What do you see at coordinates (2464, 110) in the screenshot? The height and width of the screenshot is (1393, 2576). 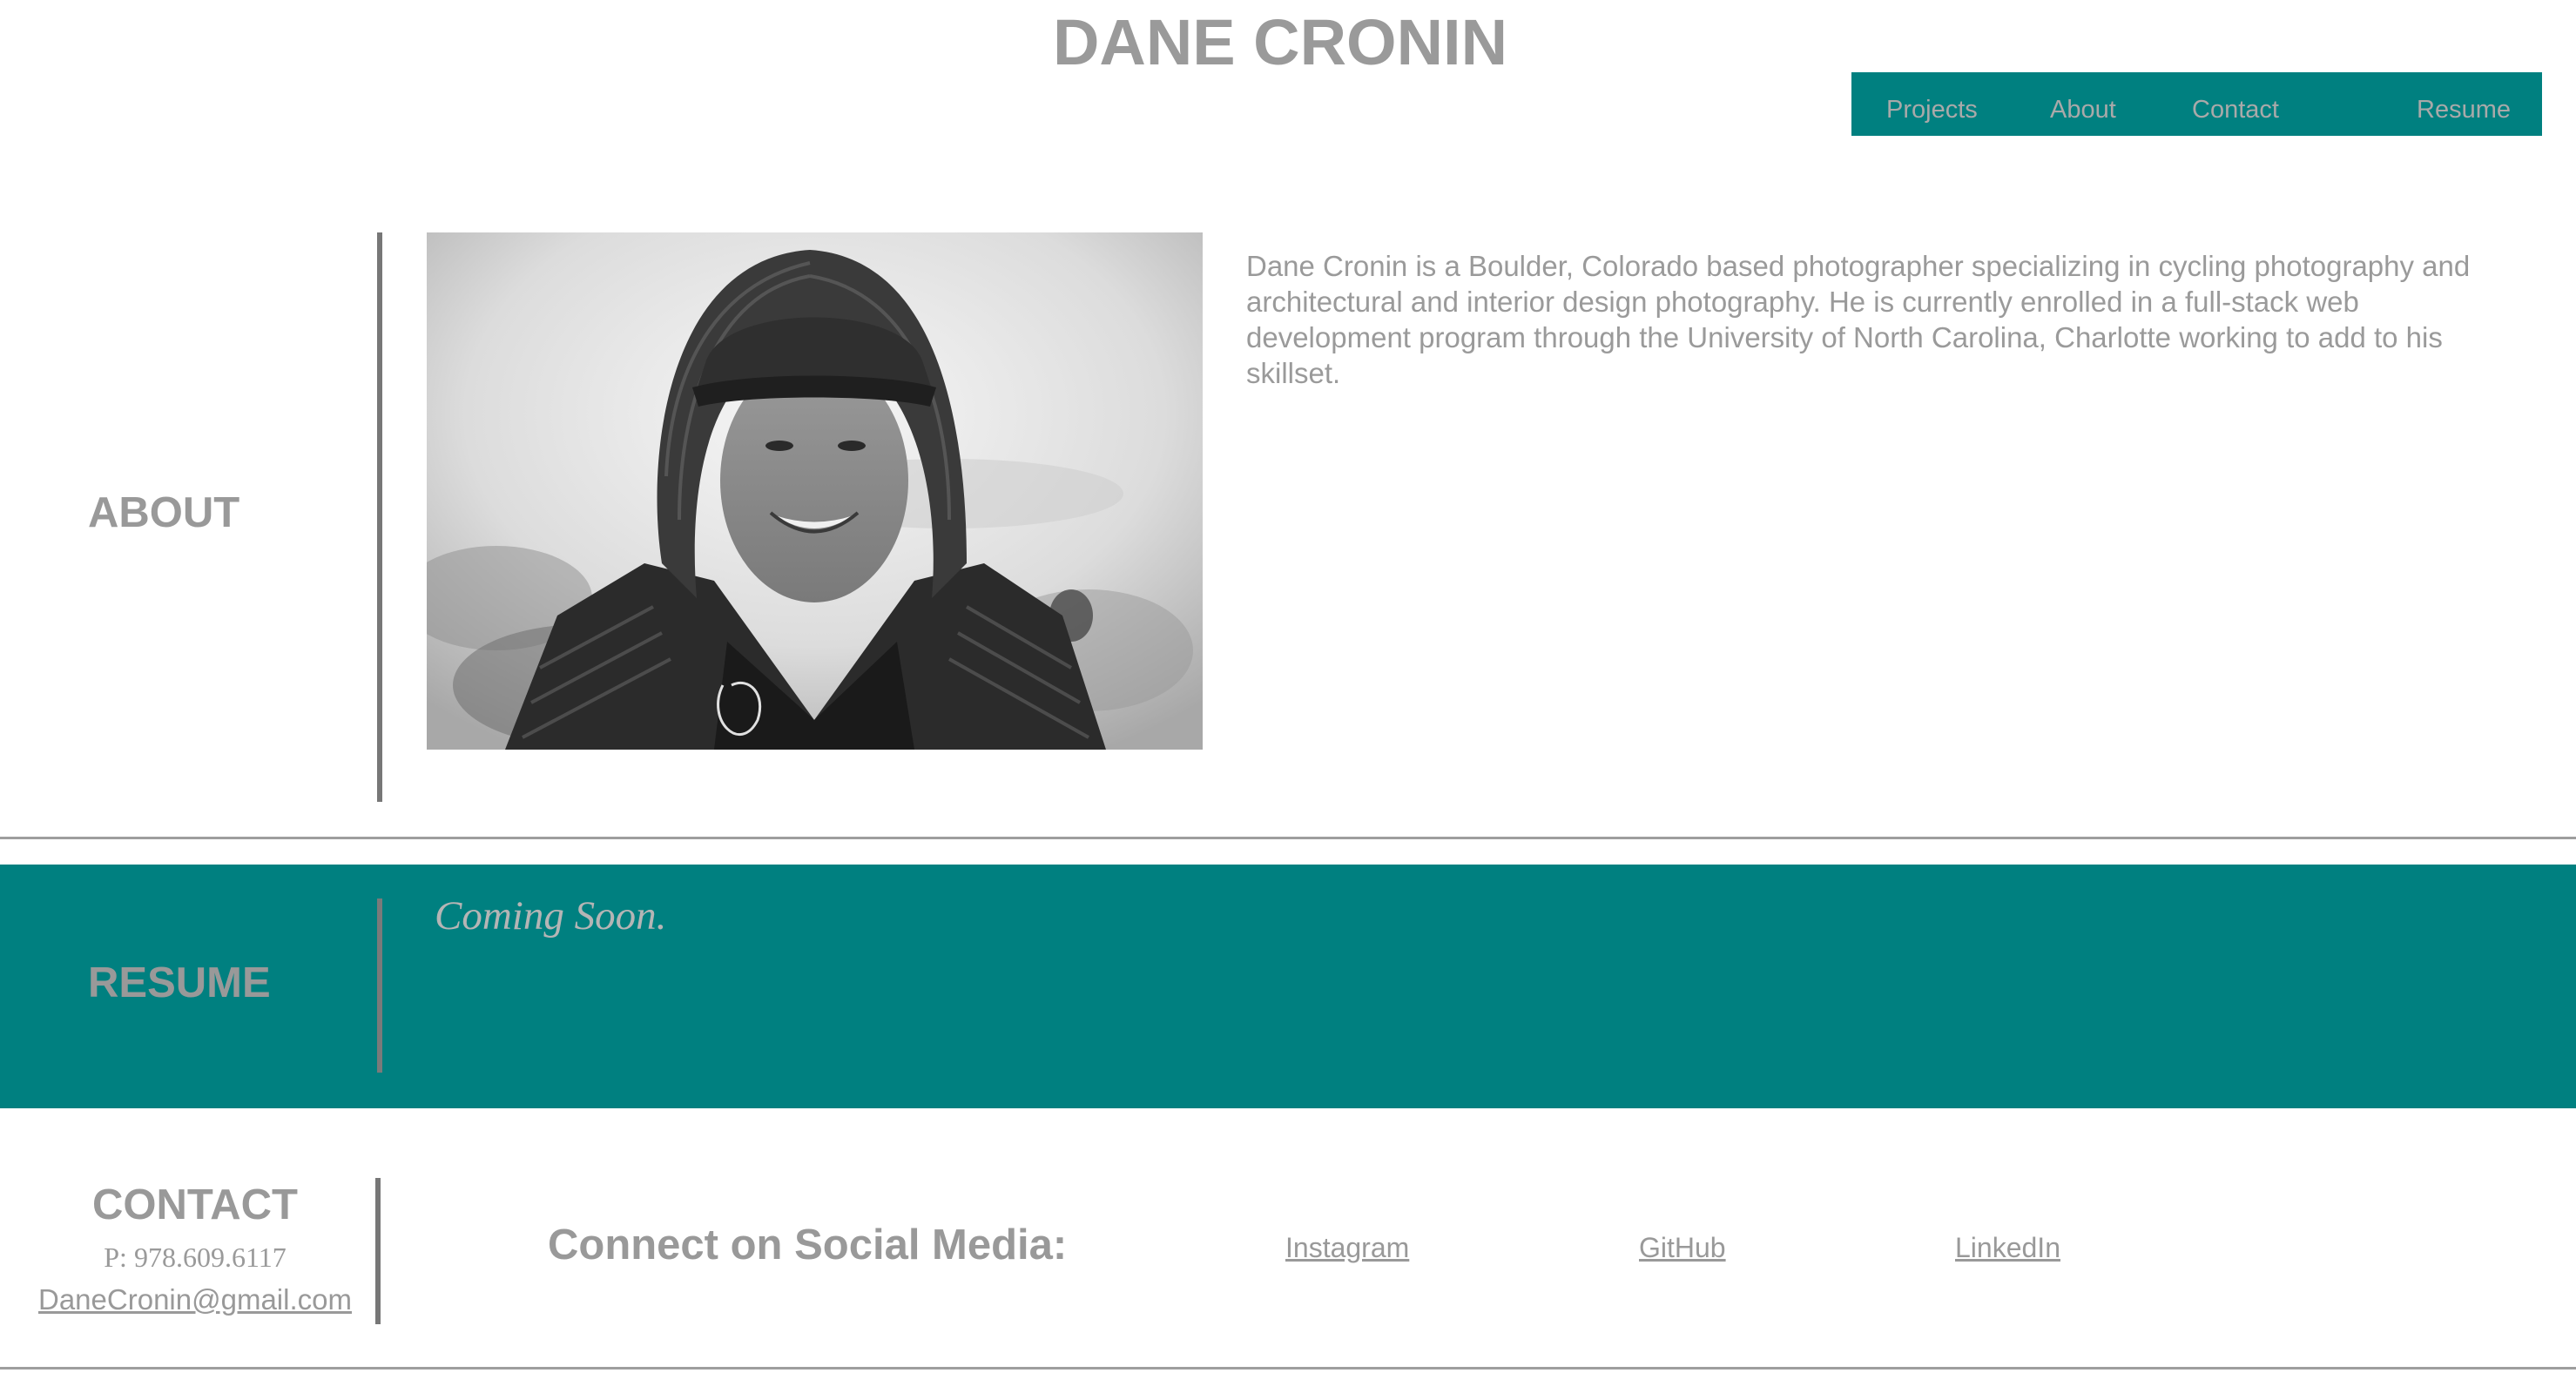 I see `nav-link-resume: Resume` at bounding box center [2464, 110].